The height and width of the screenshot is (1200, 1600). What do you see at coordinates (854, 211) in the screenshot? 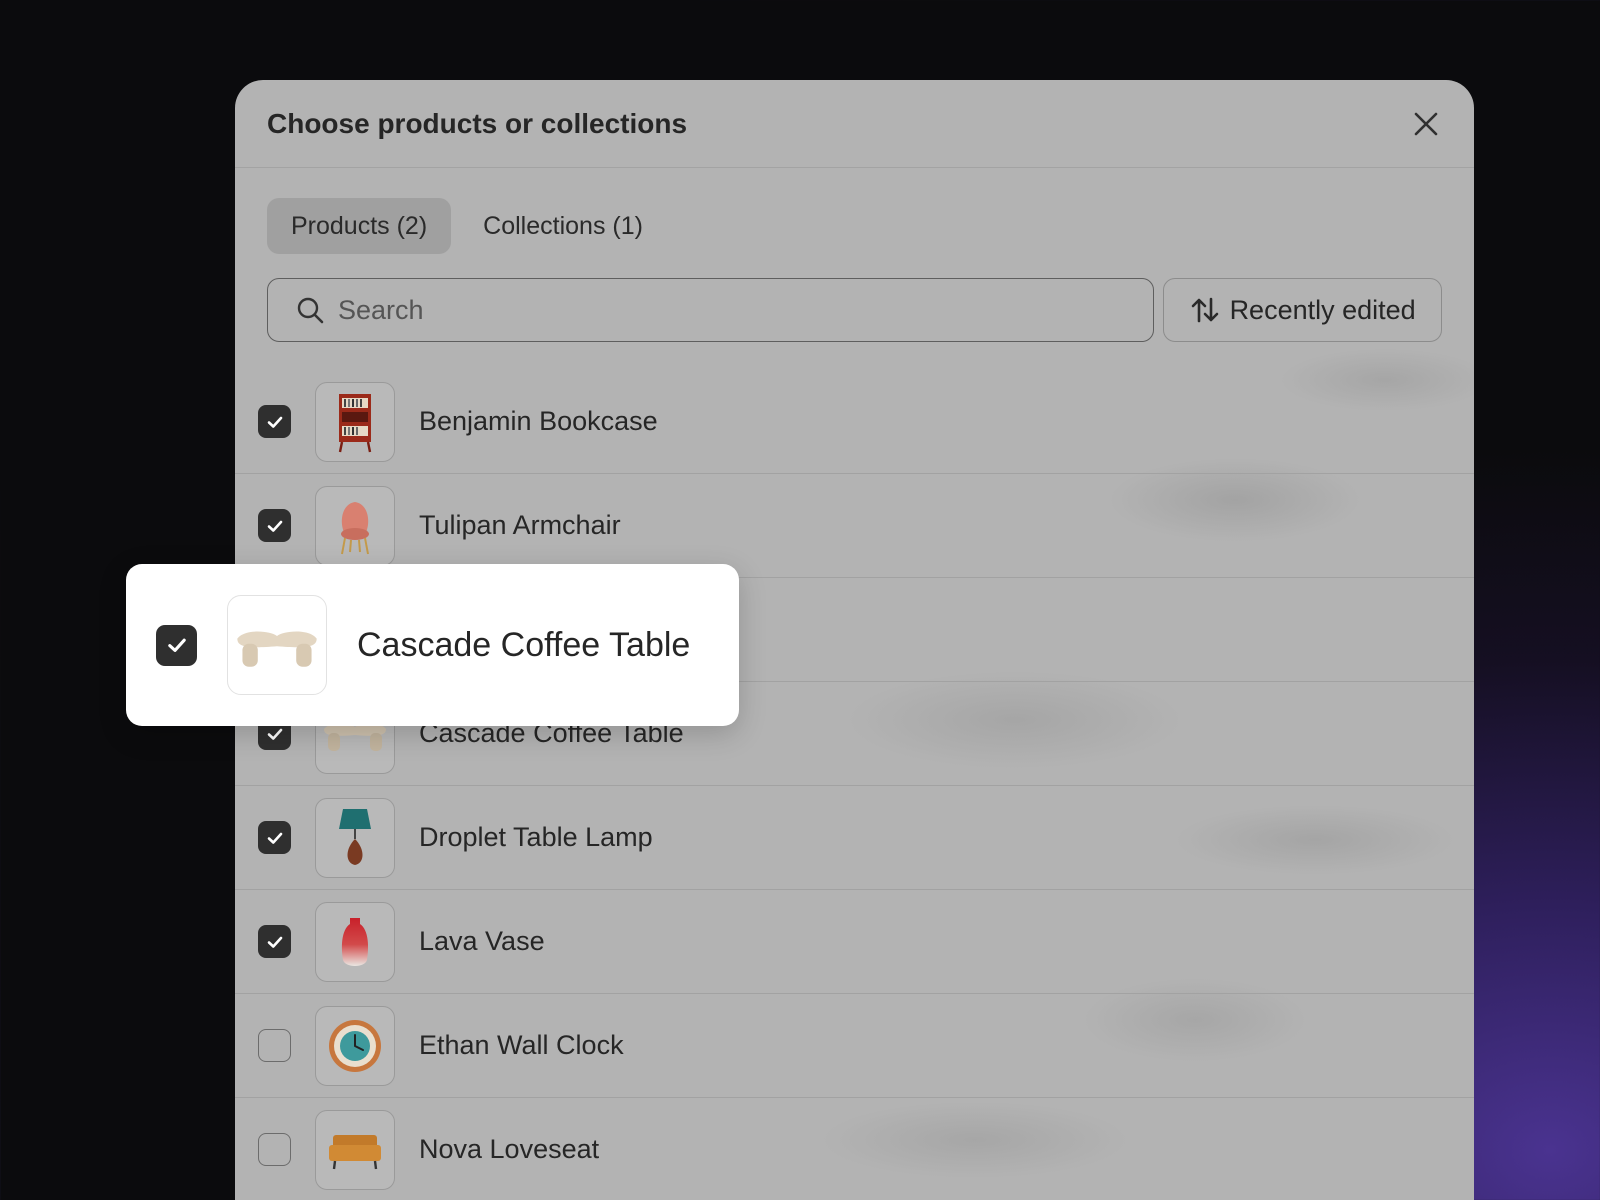
I see `tab-bar: Products (2) Collections (1)` at bounding box center [854, 211].